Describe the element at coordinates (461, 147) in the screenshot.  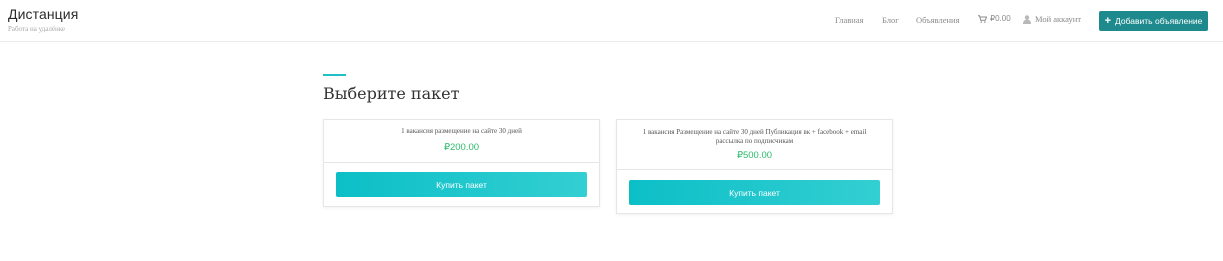
I see `package-price: ₽200.00` at that location.